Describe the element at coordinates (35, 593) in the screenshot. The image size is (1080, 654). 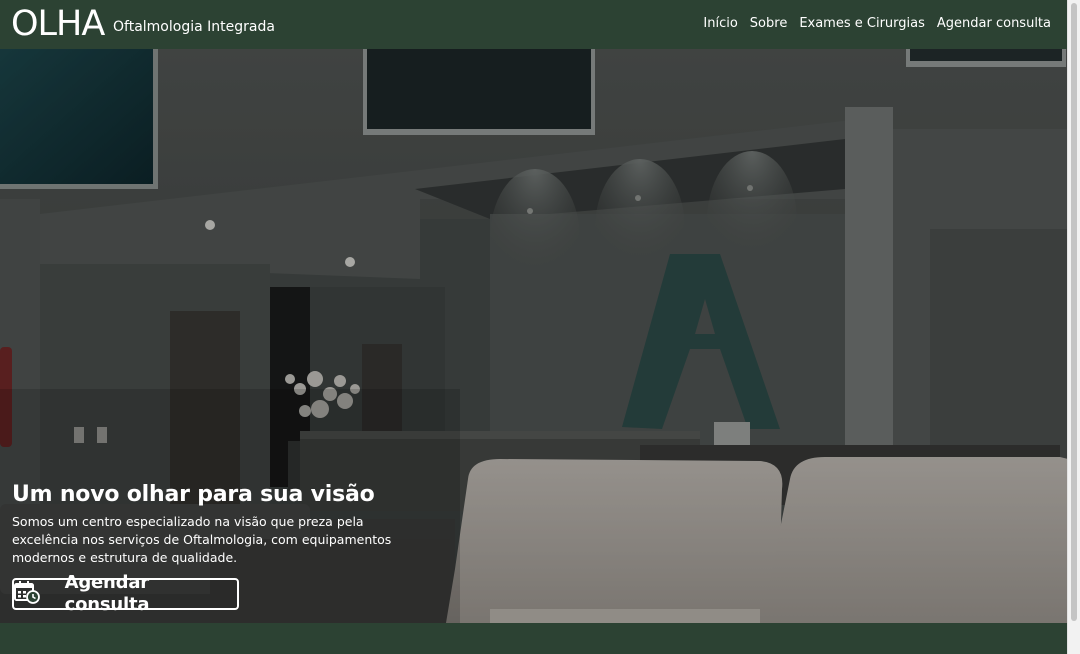
I see `calendar-clock-icon` at that location.